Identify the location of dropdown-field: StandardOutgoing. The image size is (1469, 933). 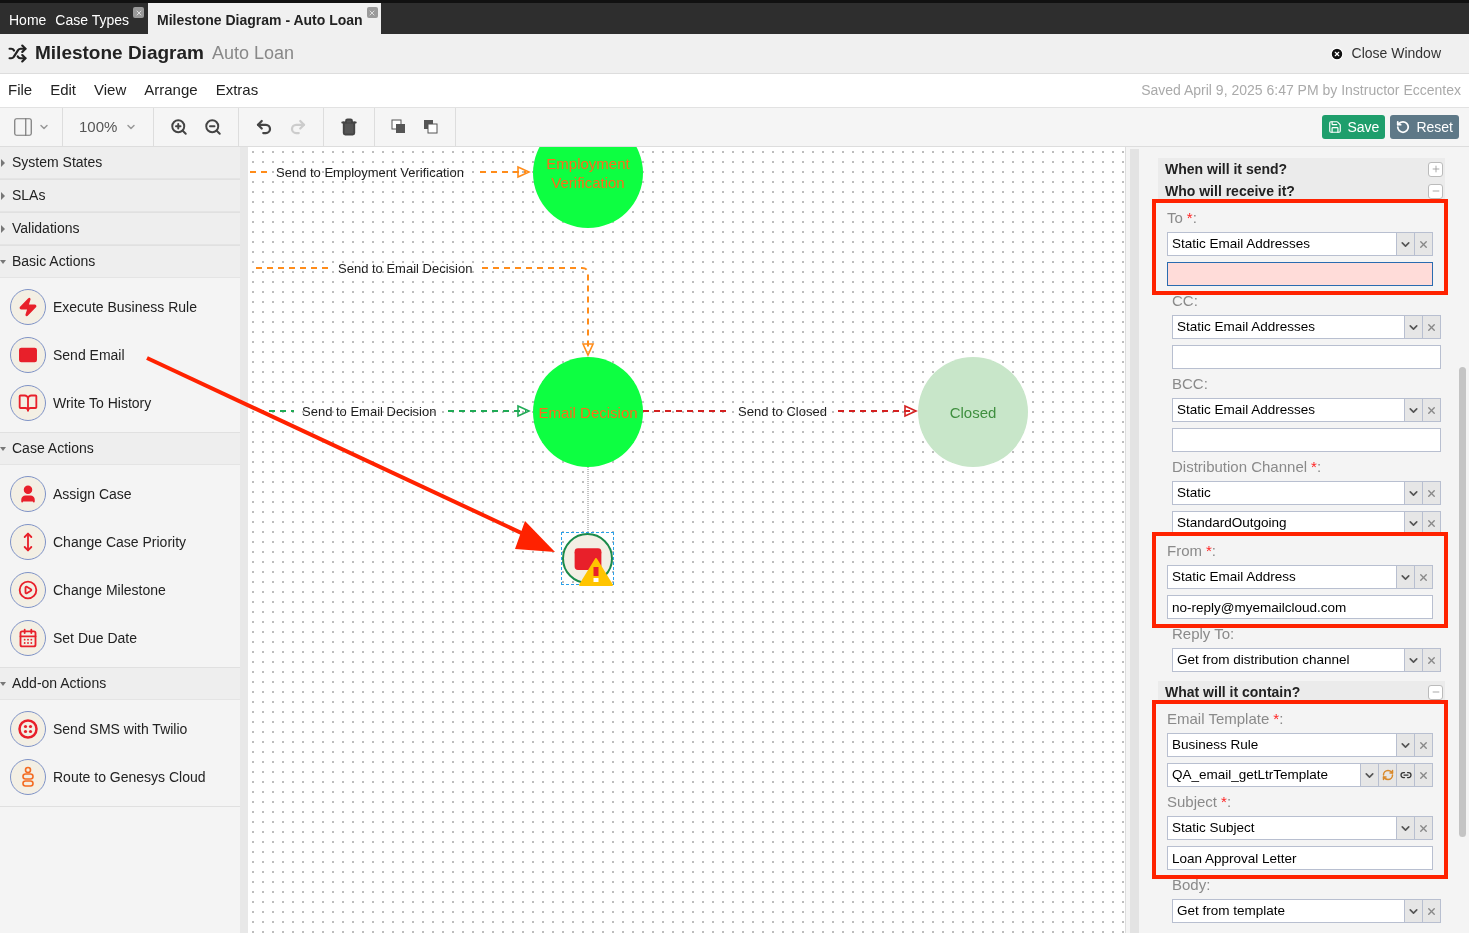
(1306, 523).